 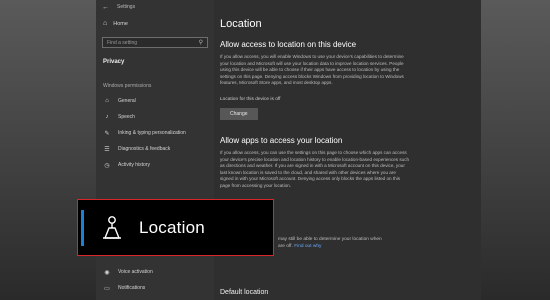 I want to click on tail-text-line2: are off., so click(x=285, y=246).